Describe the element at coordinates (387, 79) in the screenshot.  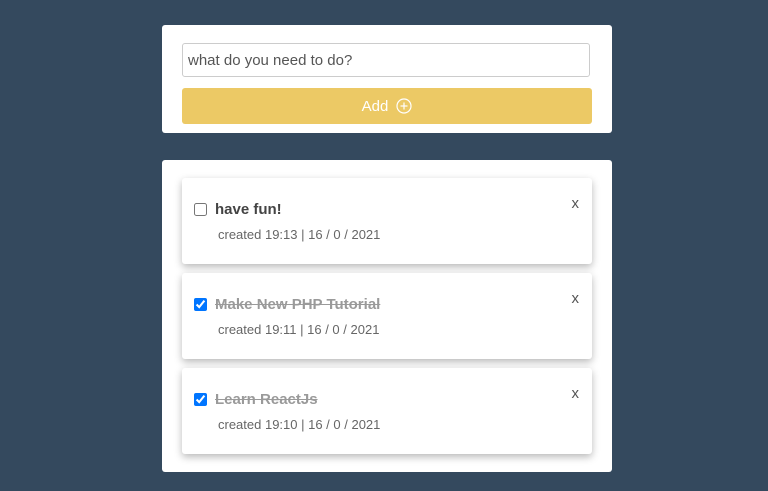
I see `add-todo-card: Add` at that location.